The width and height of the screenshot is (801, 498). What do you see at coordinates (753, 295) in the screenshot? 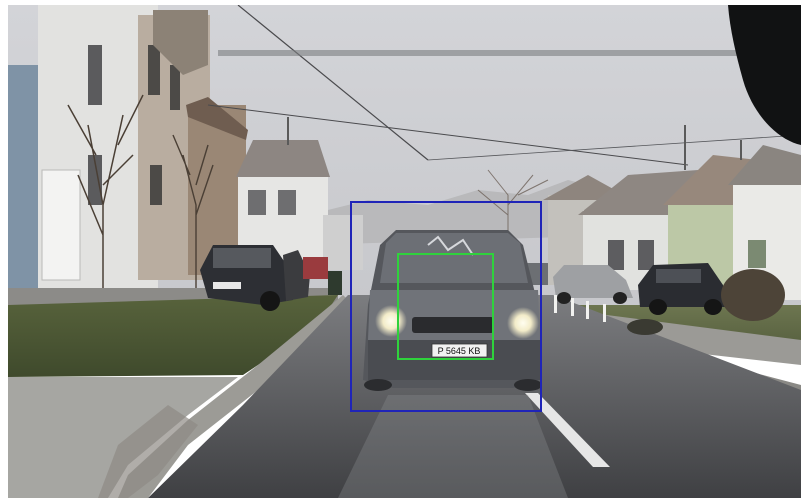
I see `bush` at bounding box center [753, 295].